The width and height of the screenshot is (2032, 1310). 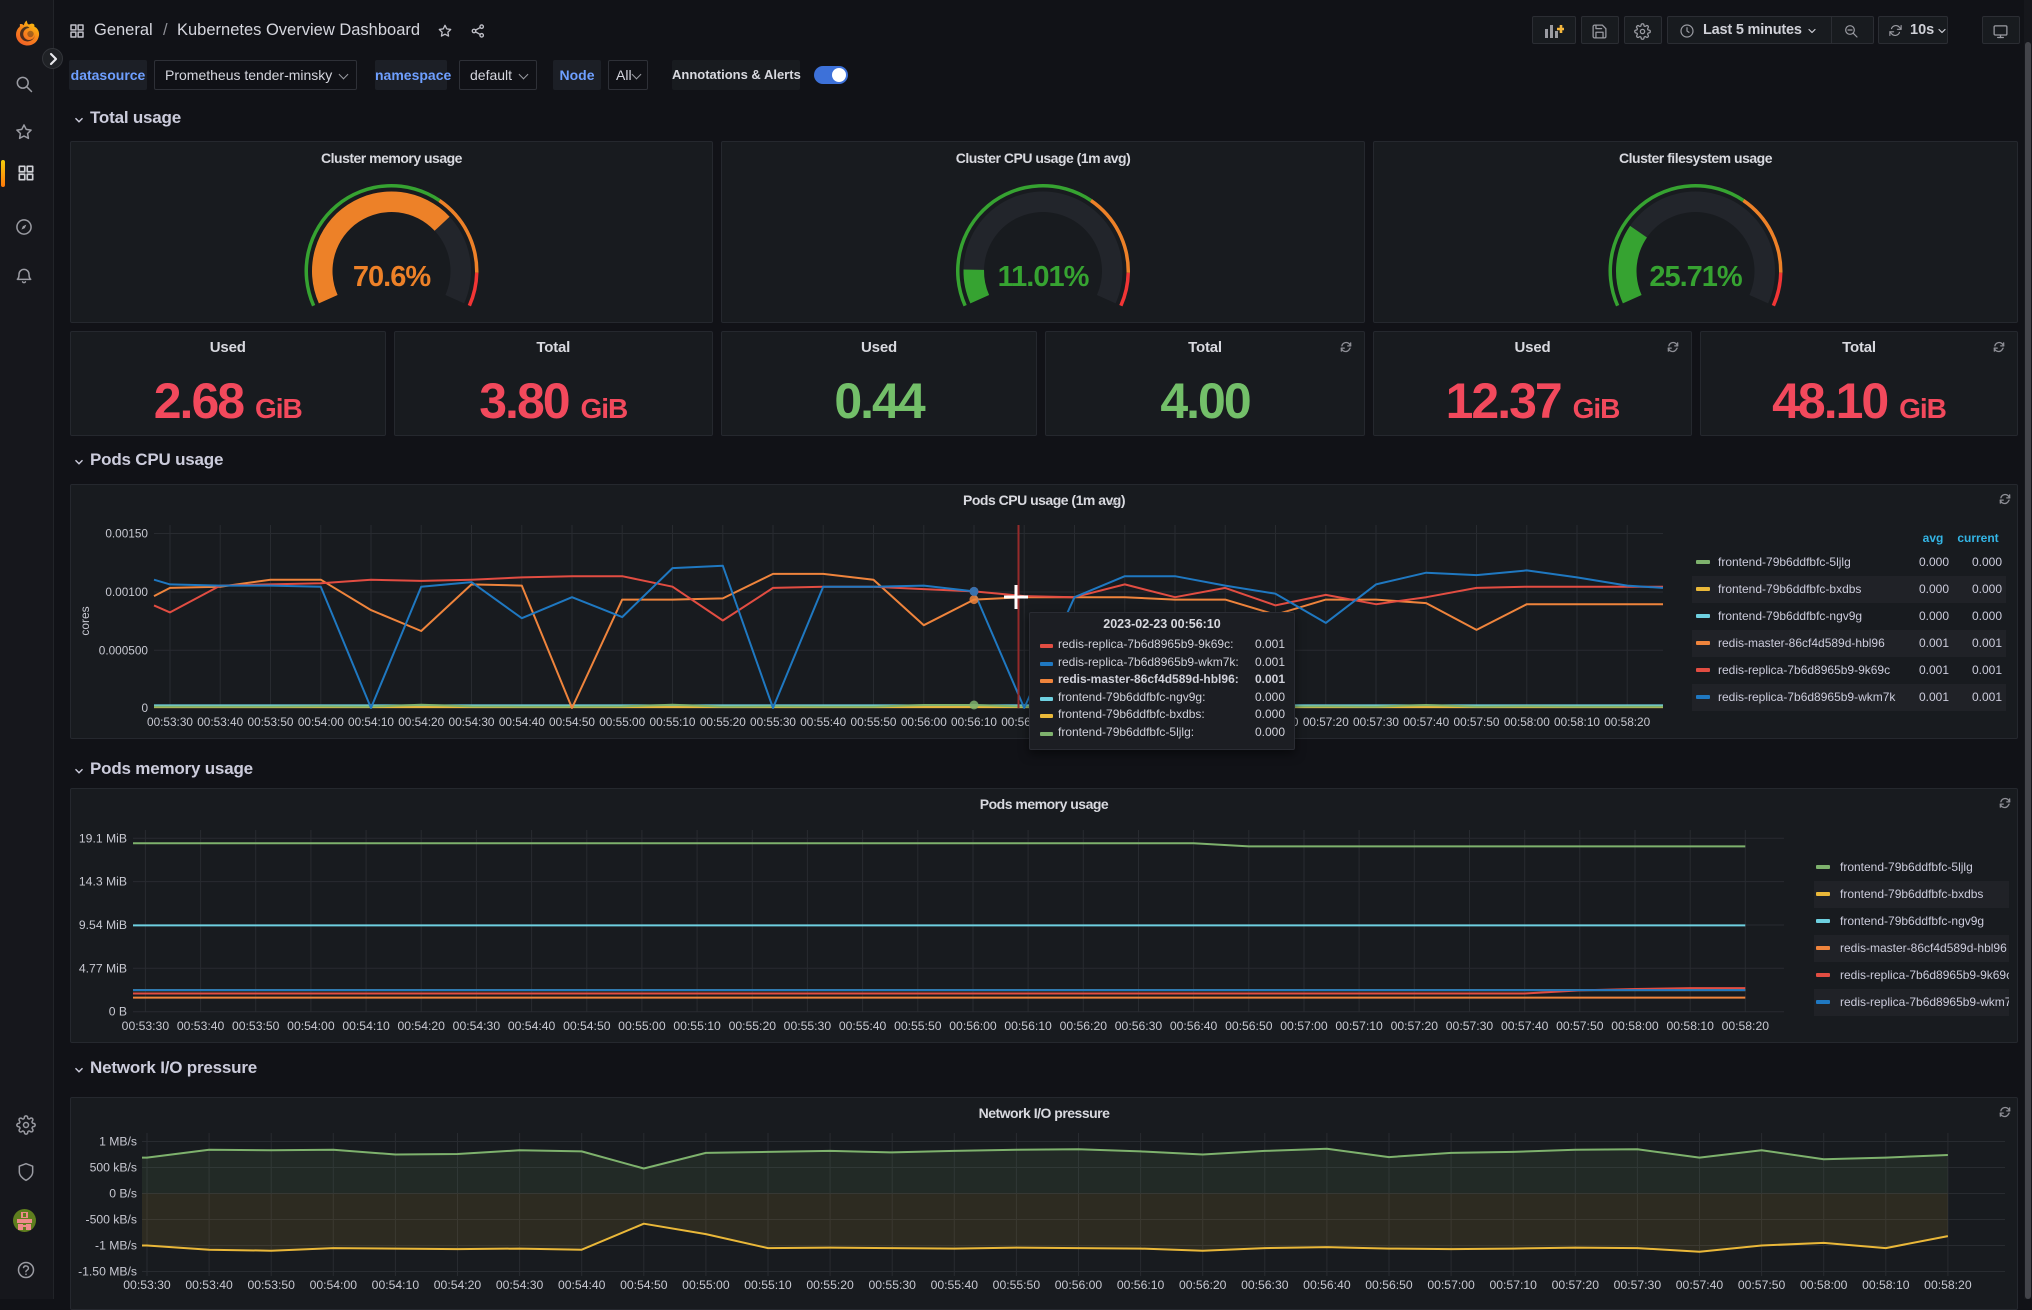 I want to click on svg-text: -1.50 MB/s, so click(x=107, y=1272).